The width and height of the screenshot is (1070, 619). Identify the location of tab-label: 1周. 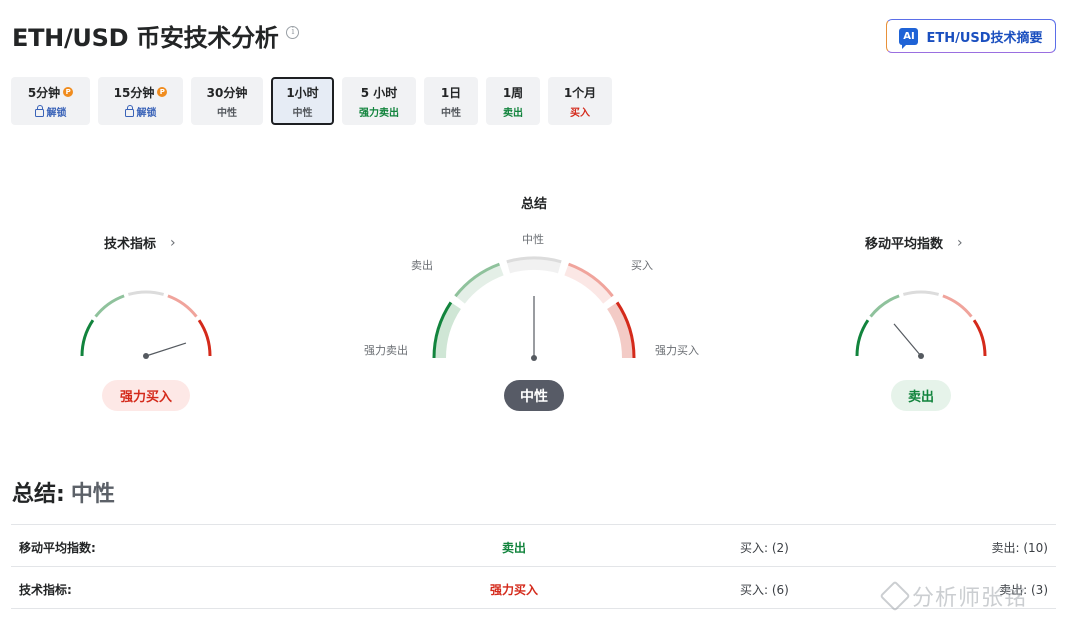
(513, 92).